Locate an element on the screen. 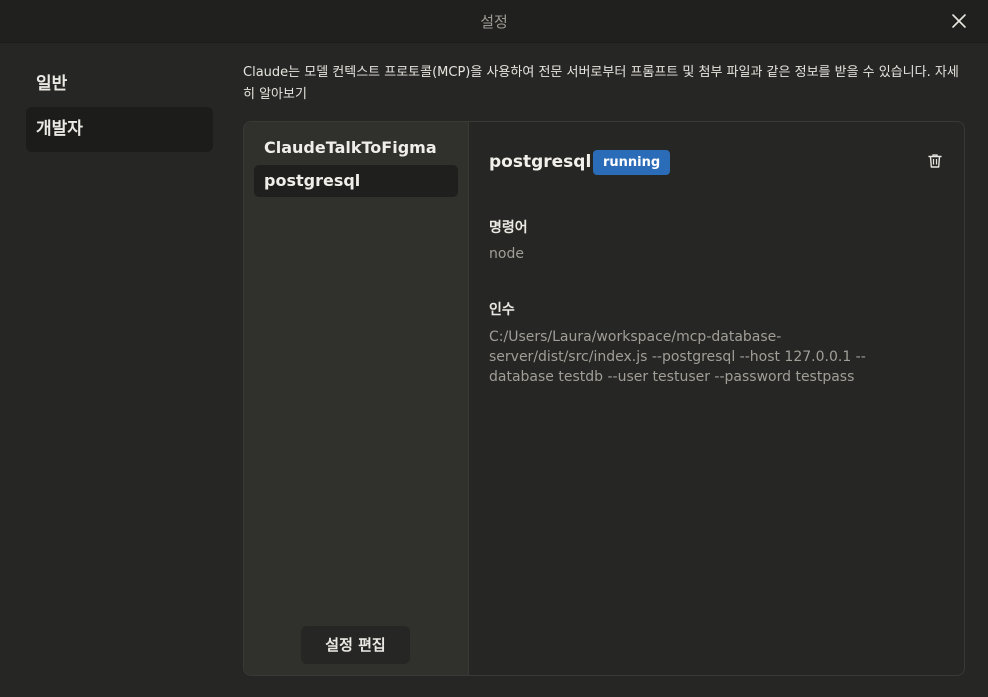 This screenshot has height=697, width=988. settings-nav: 일반 개발자 is located at coordinates (119, 107).